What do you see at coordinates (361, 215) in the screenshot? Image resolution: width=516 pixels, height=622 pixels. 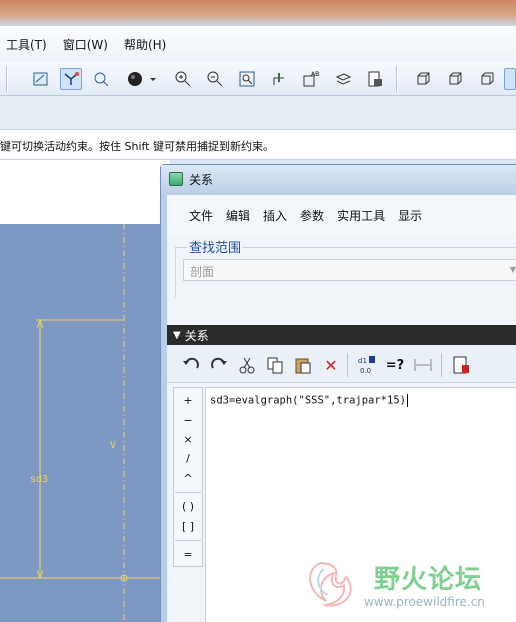 I see `dialog-menu-utilities: 实用工具` at bounding box center [361, 215].